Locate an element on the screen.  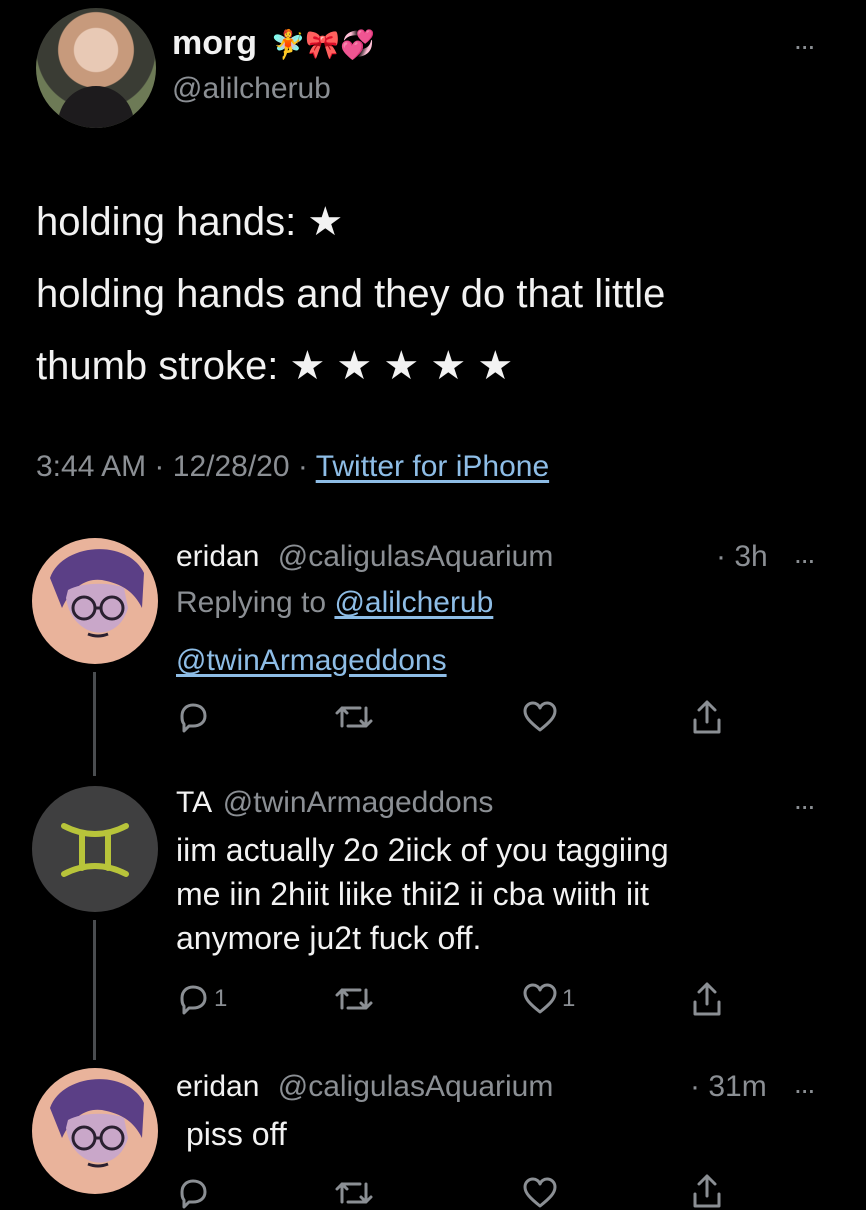
reply-1-replying-to: Replying to @alilcherub is located at coordinates (334, 603).